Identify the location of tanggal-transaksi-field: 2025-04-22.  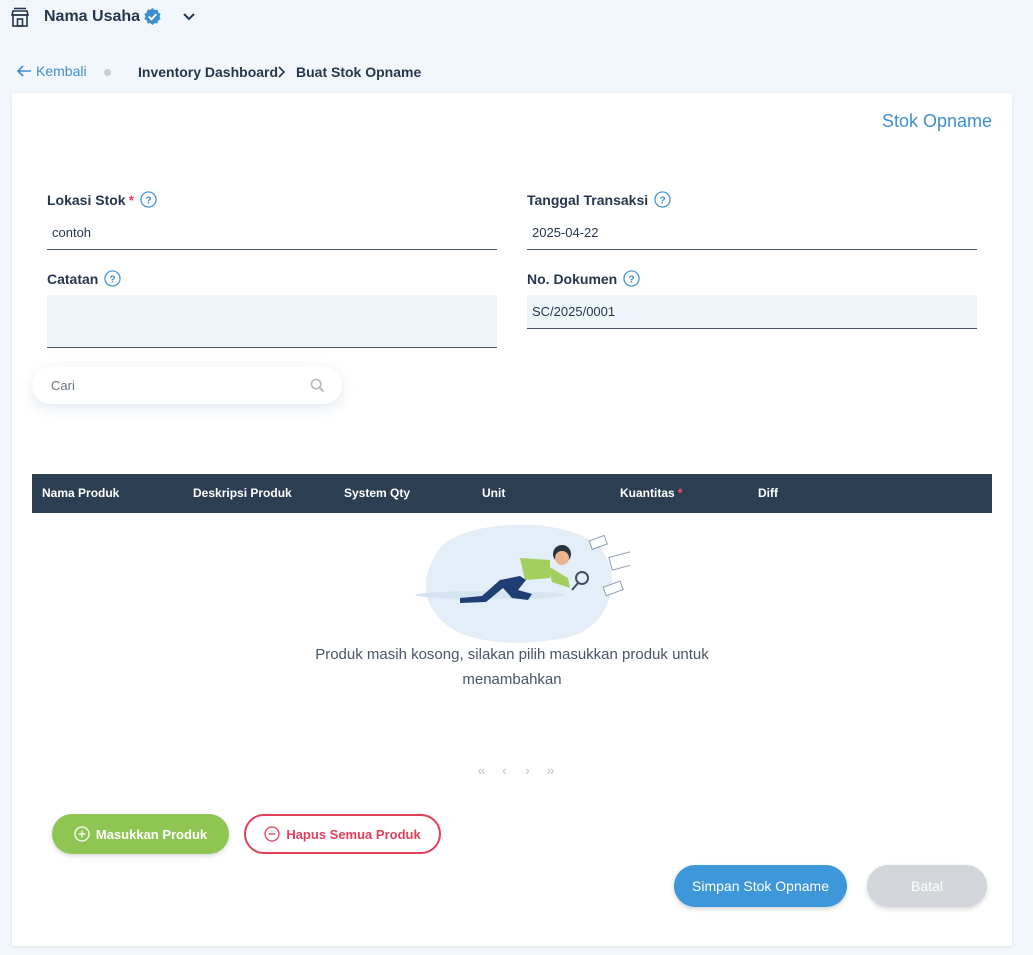
(752, 233).